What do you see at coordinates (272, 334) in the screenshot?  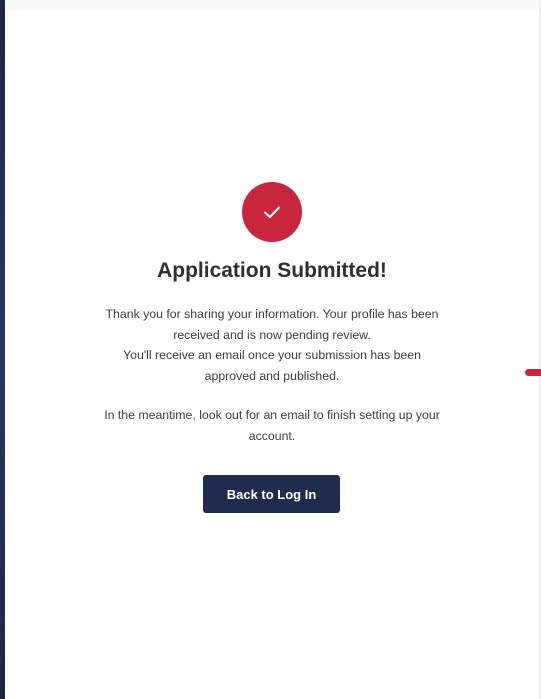 I see `message-line: received and is now pending review.` at bounding box center [272, 334].